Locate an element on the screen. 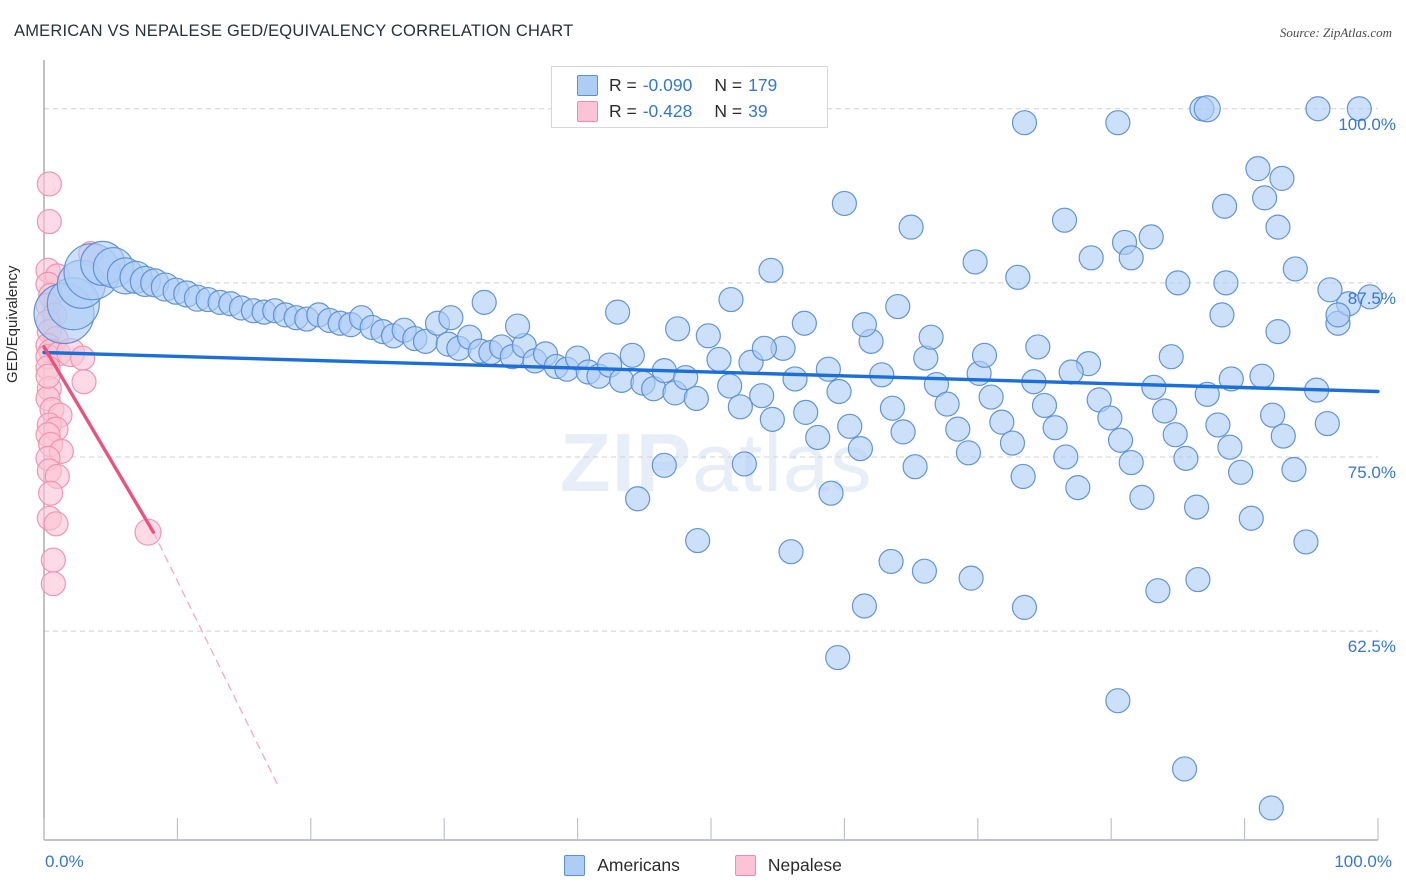 This screenshot has width=1406, height=892. nepalese-trendline-extension is located at coordinates (216, 659).